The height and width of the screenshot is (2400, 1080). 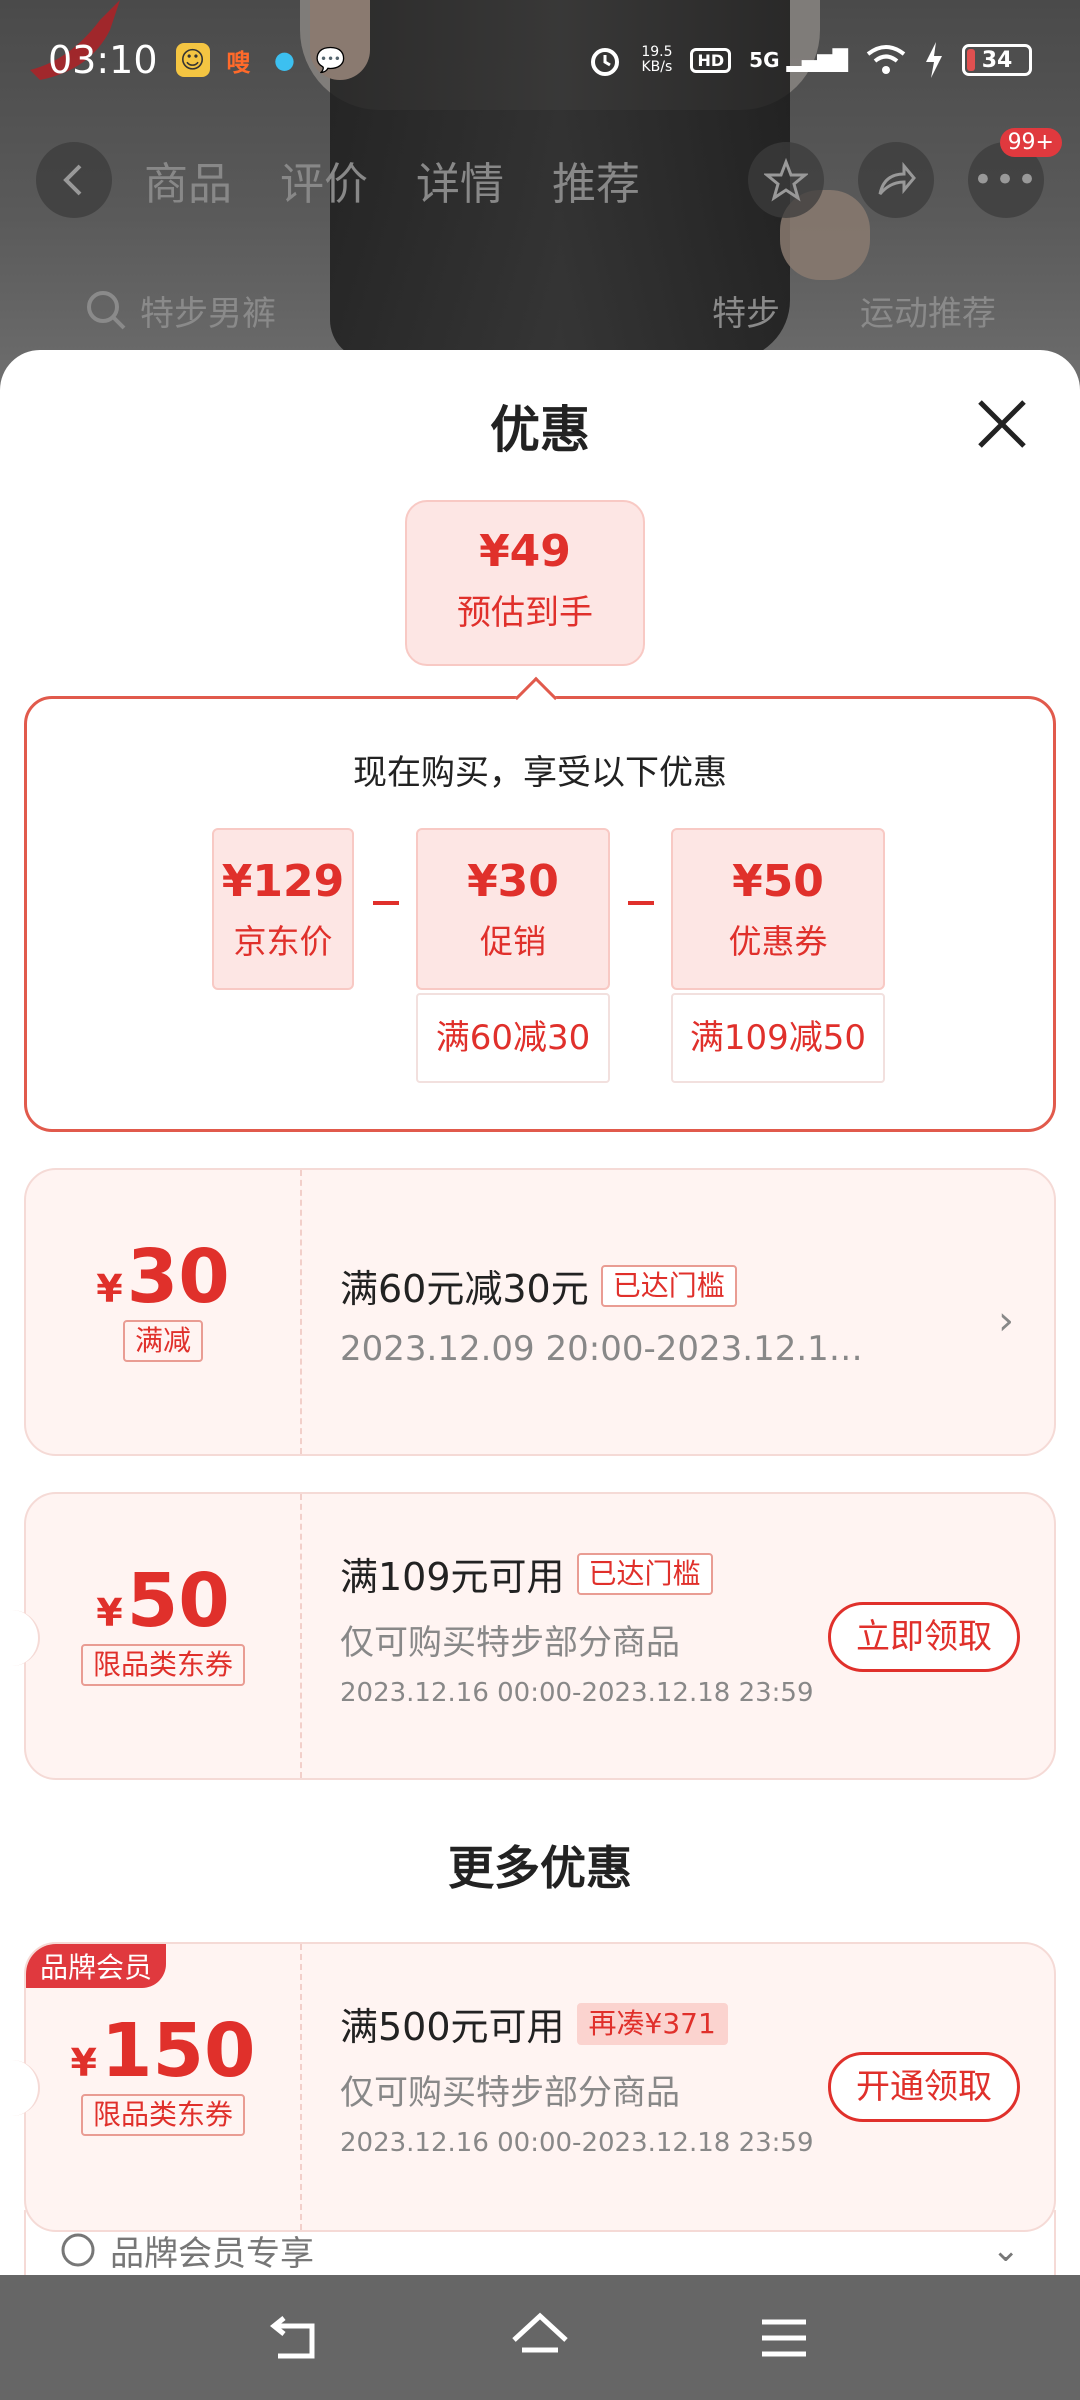 I want to click on tab-reviews: 评价, so click(x=324, y=180).